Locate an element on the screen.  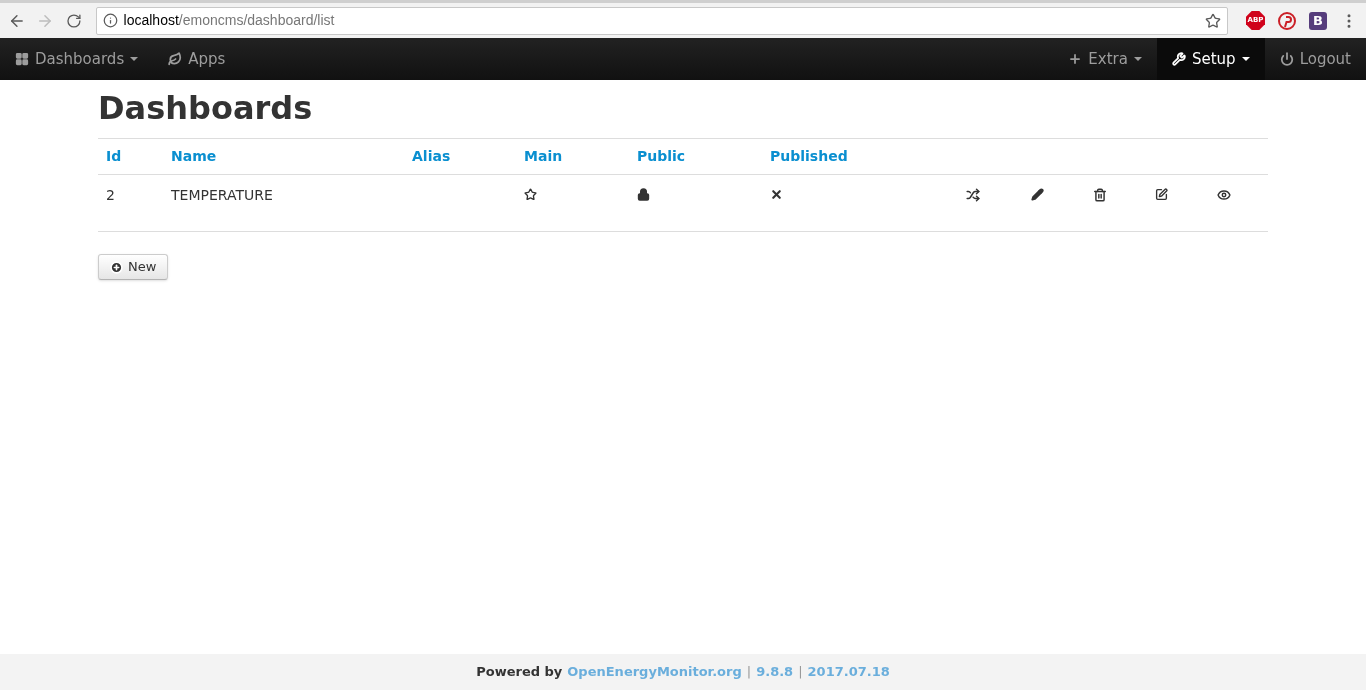
cross-icon is located at coordinates (776, 194).